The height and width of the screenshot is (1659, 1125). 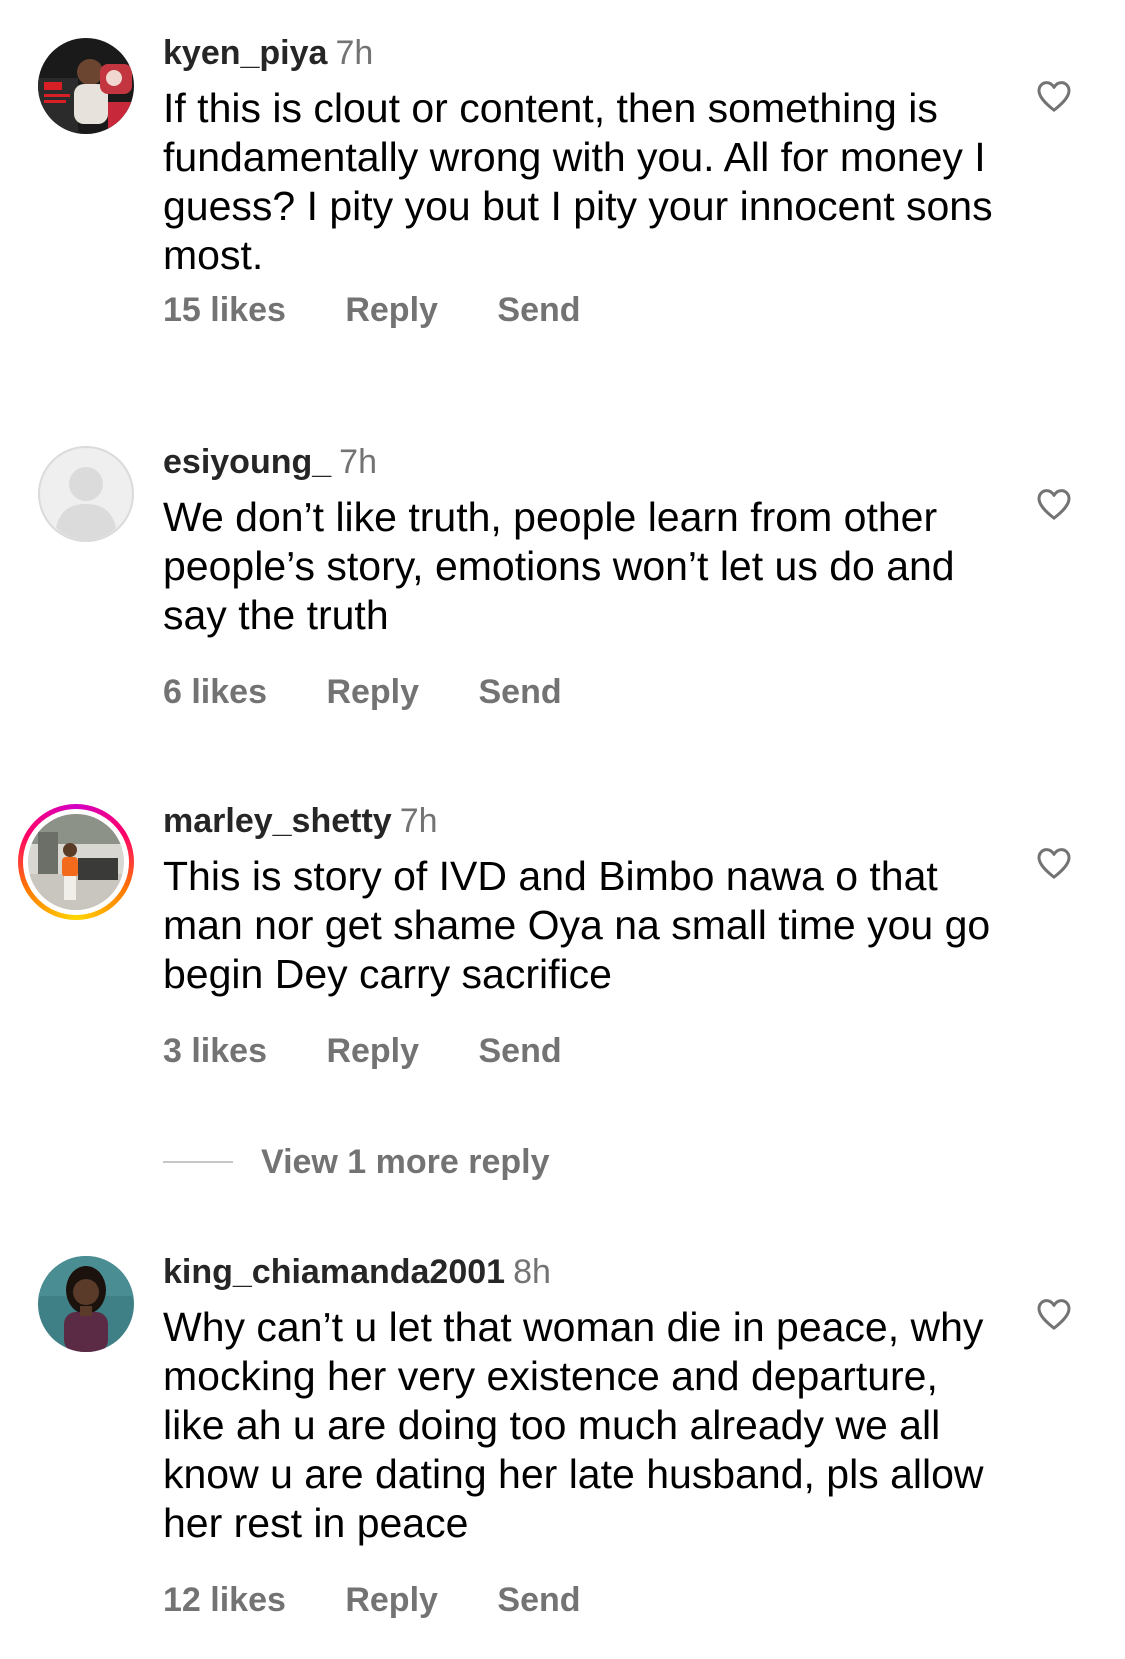 I want to click on comment-header: esiyoung_ 7h, so click(x=270, y=462).